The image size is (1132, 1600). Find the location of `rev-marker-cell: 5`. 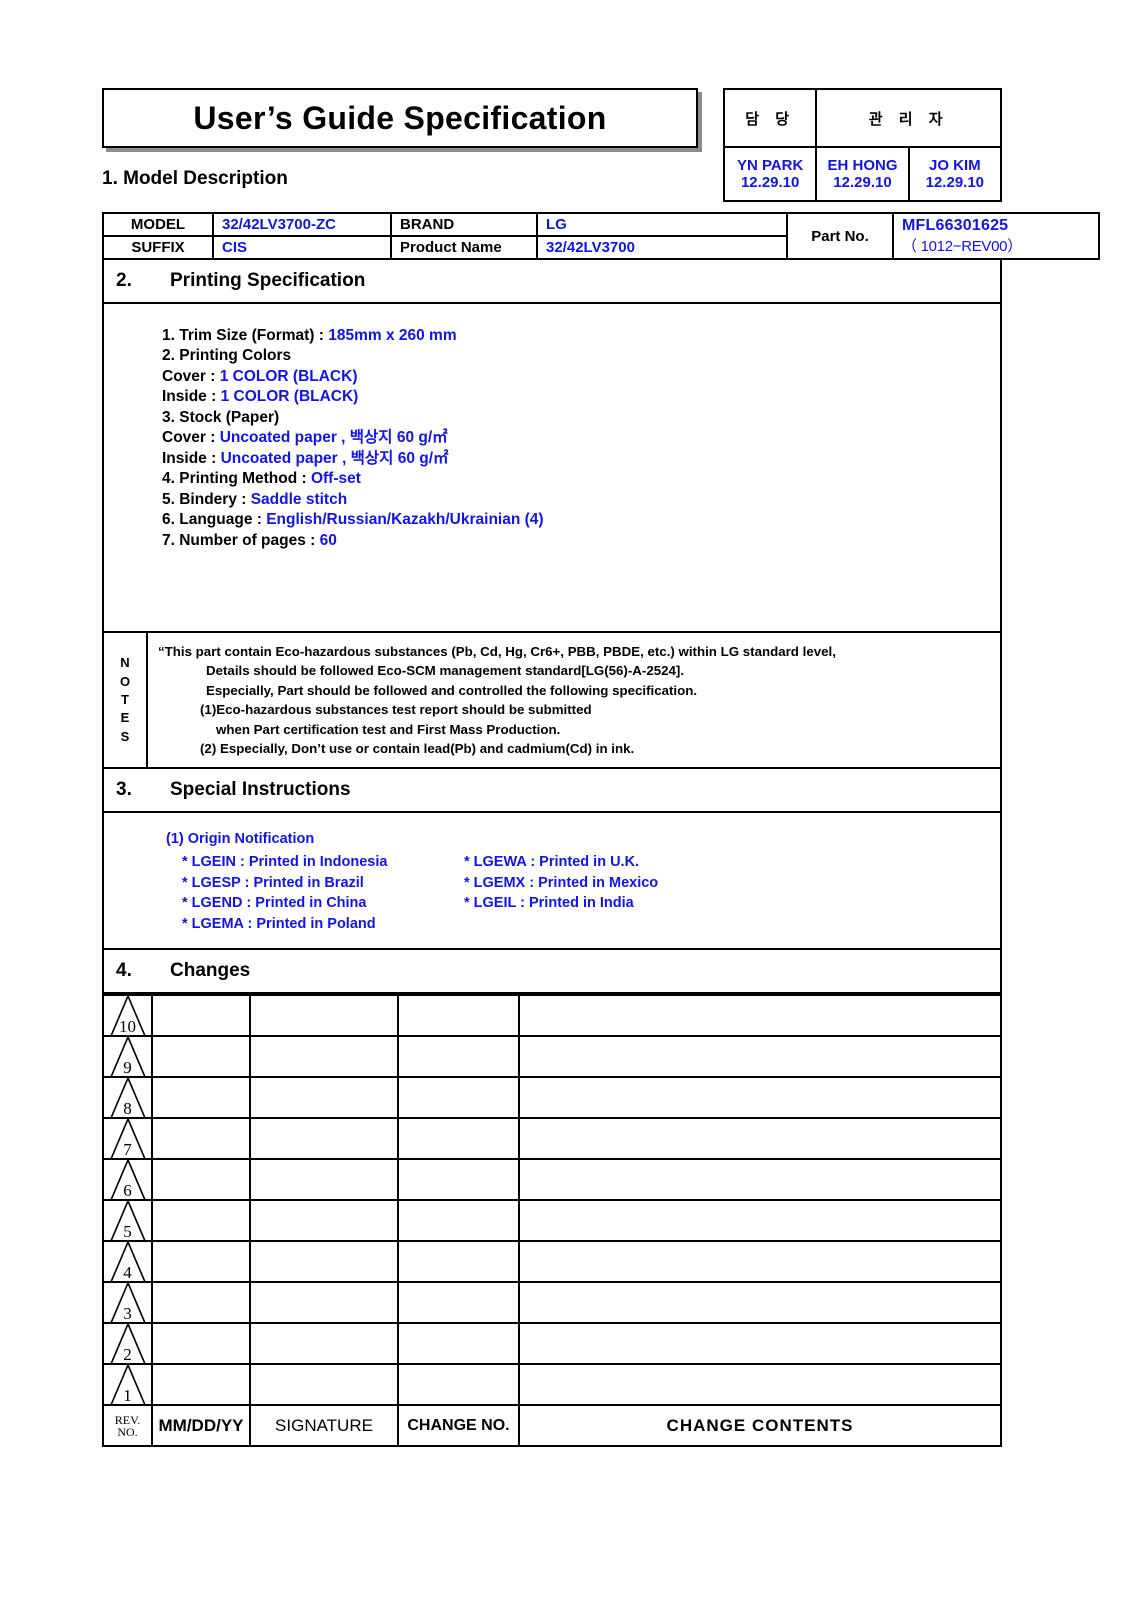

rev-marker-cell: 5 is located at coordinates (127, 1220).